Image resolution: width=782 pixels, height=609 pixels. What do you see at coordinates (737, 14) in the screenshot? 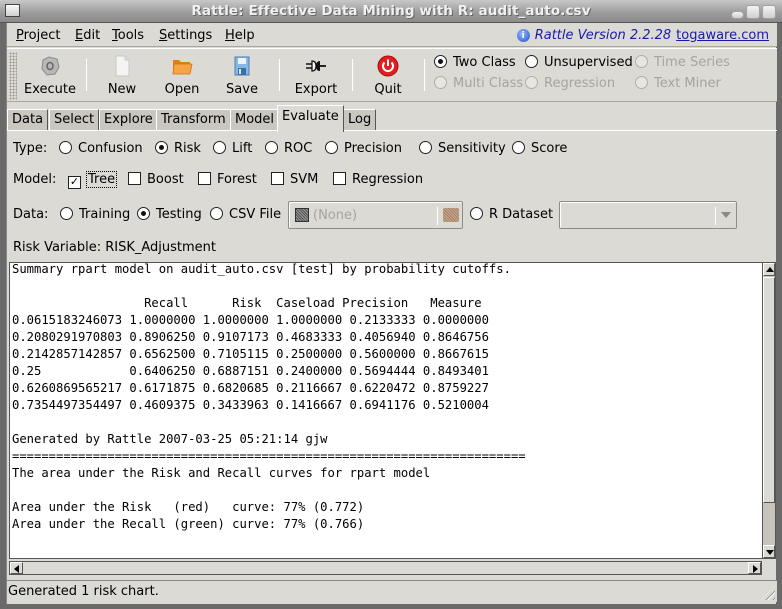
I see `minimize-icon` at bounding box center [737, 14].